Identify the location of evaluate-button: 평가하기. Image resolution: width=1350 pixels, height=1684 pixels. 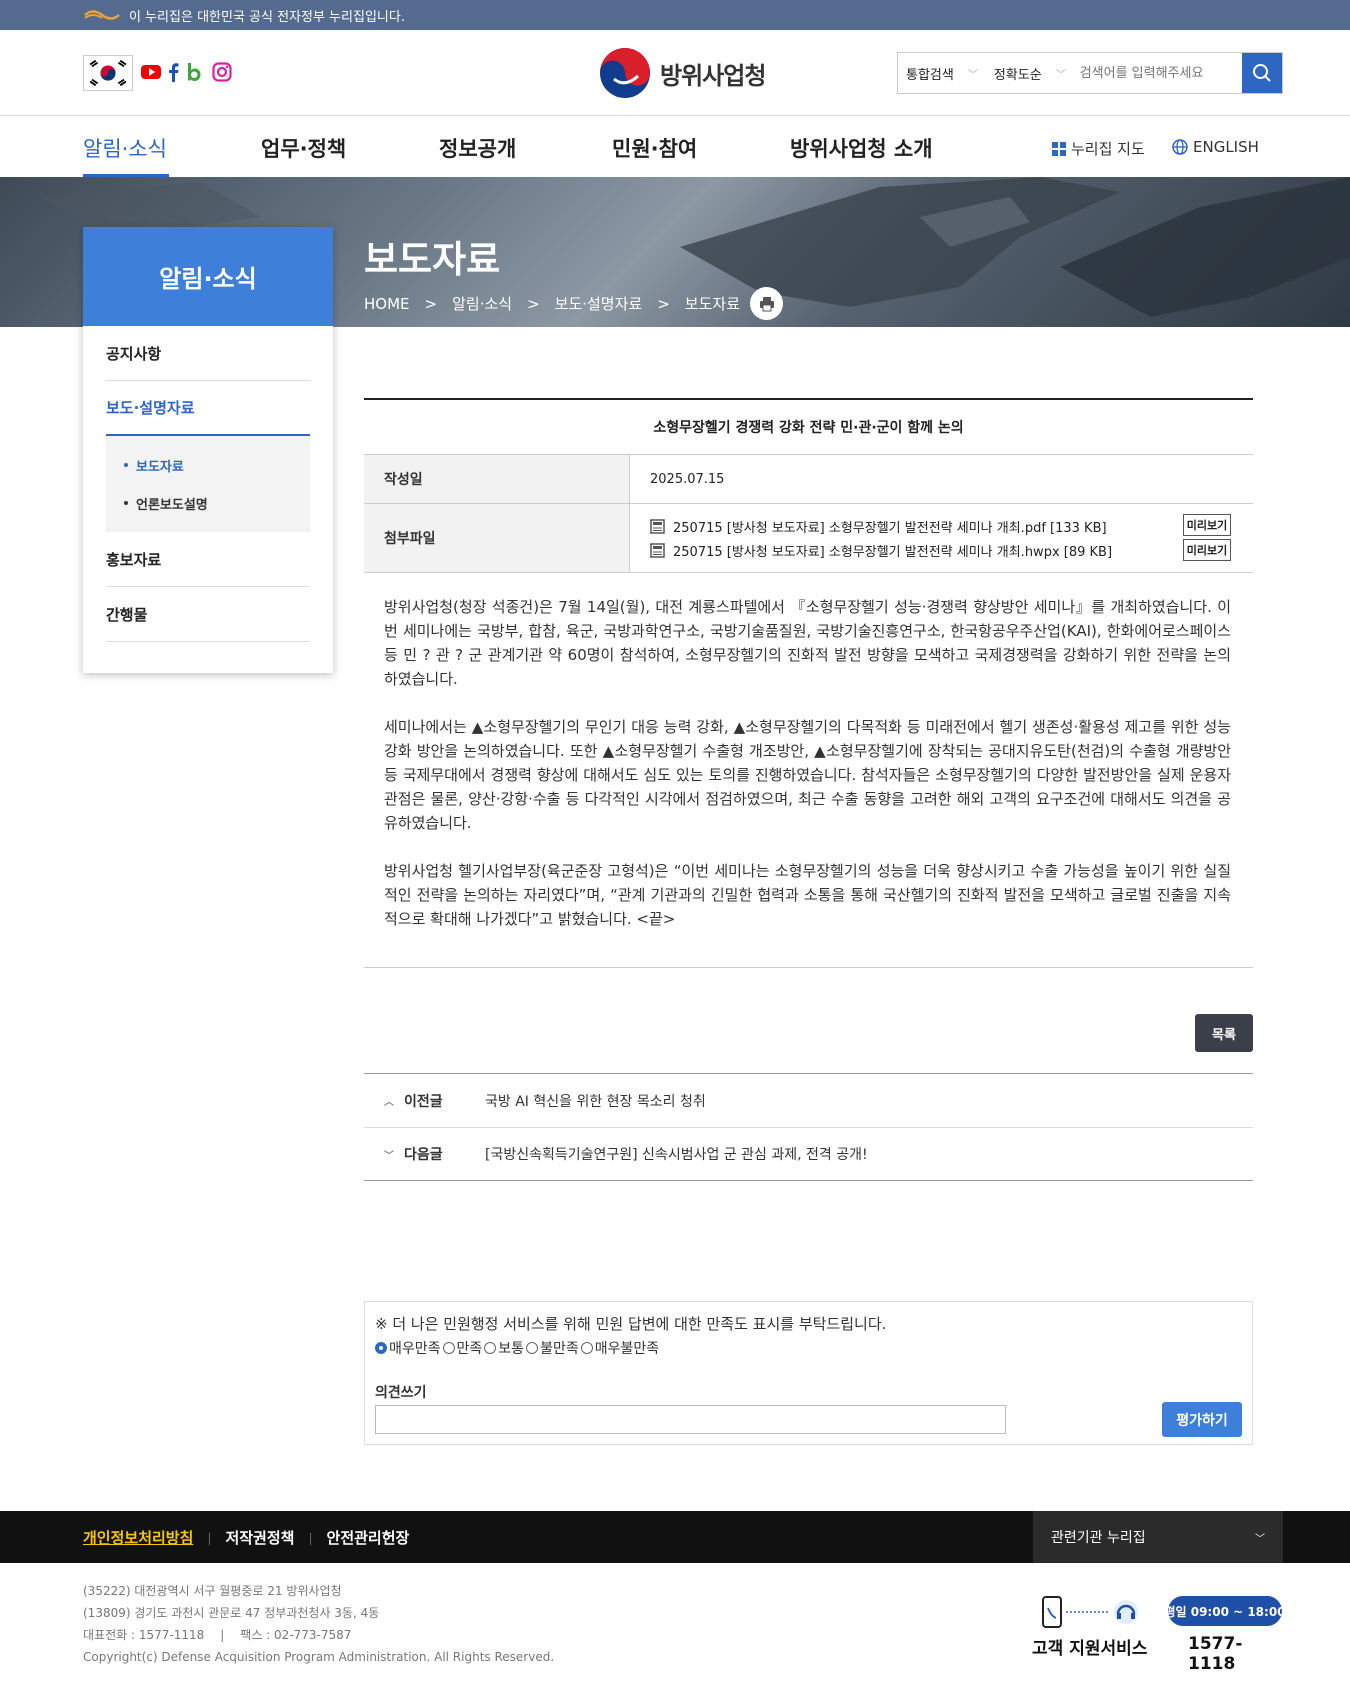
(1202, 1419).